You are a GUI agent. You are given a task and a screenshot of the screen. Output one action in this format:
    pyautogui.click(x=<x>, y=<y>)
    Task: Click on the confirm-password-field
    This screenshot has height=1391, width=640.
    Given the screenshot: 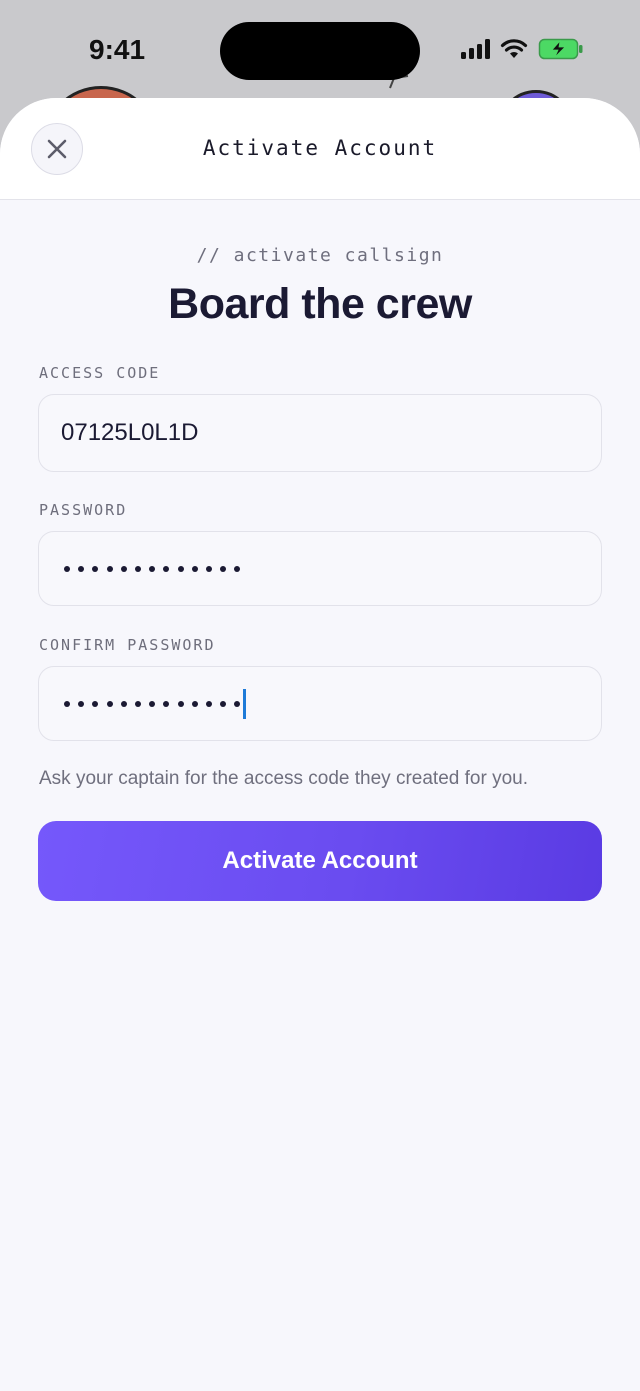 What is the action you would take?
    pyautogui.click(x=320, y=703)
    